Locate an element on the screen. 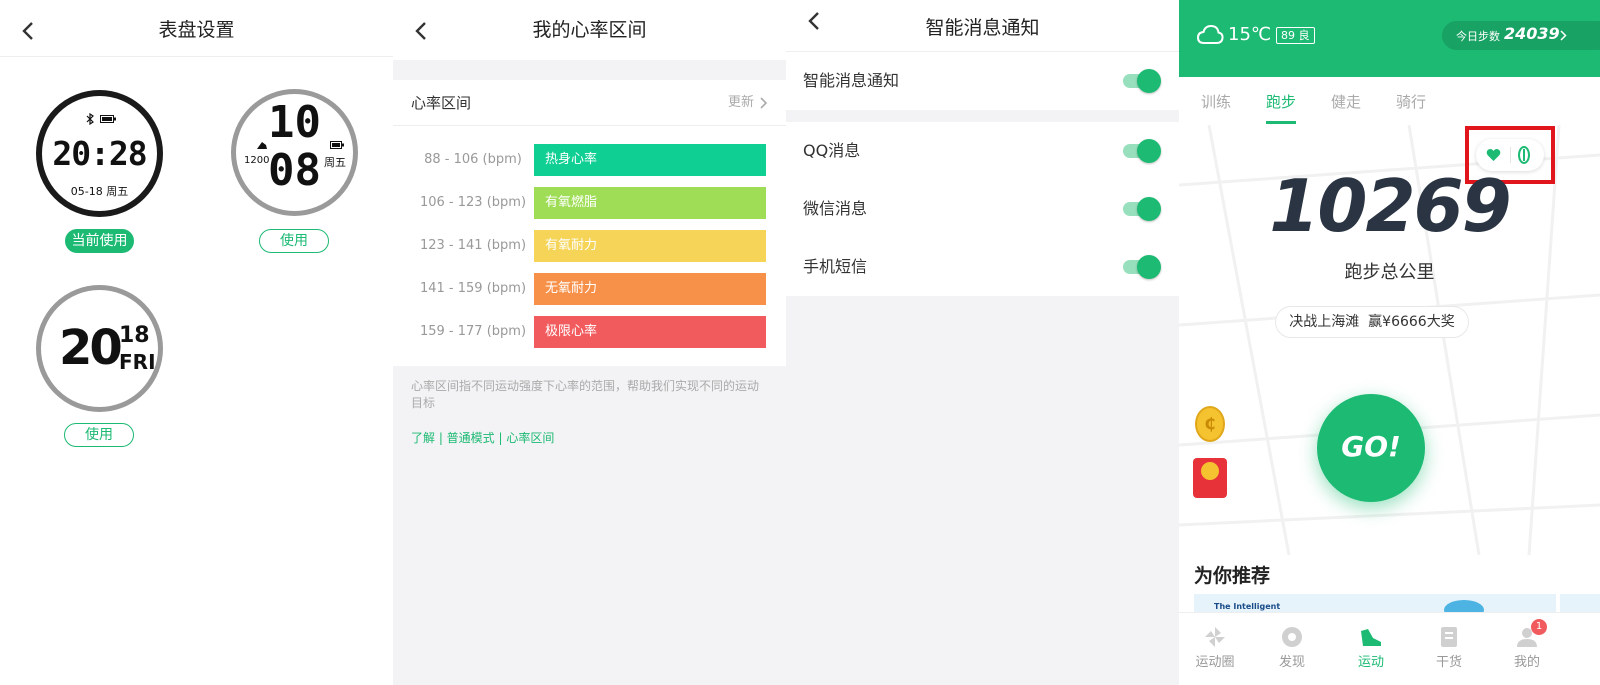  watchface-digital: 20:28 05-18 周五 is located at coordinates (99, 153).